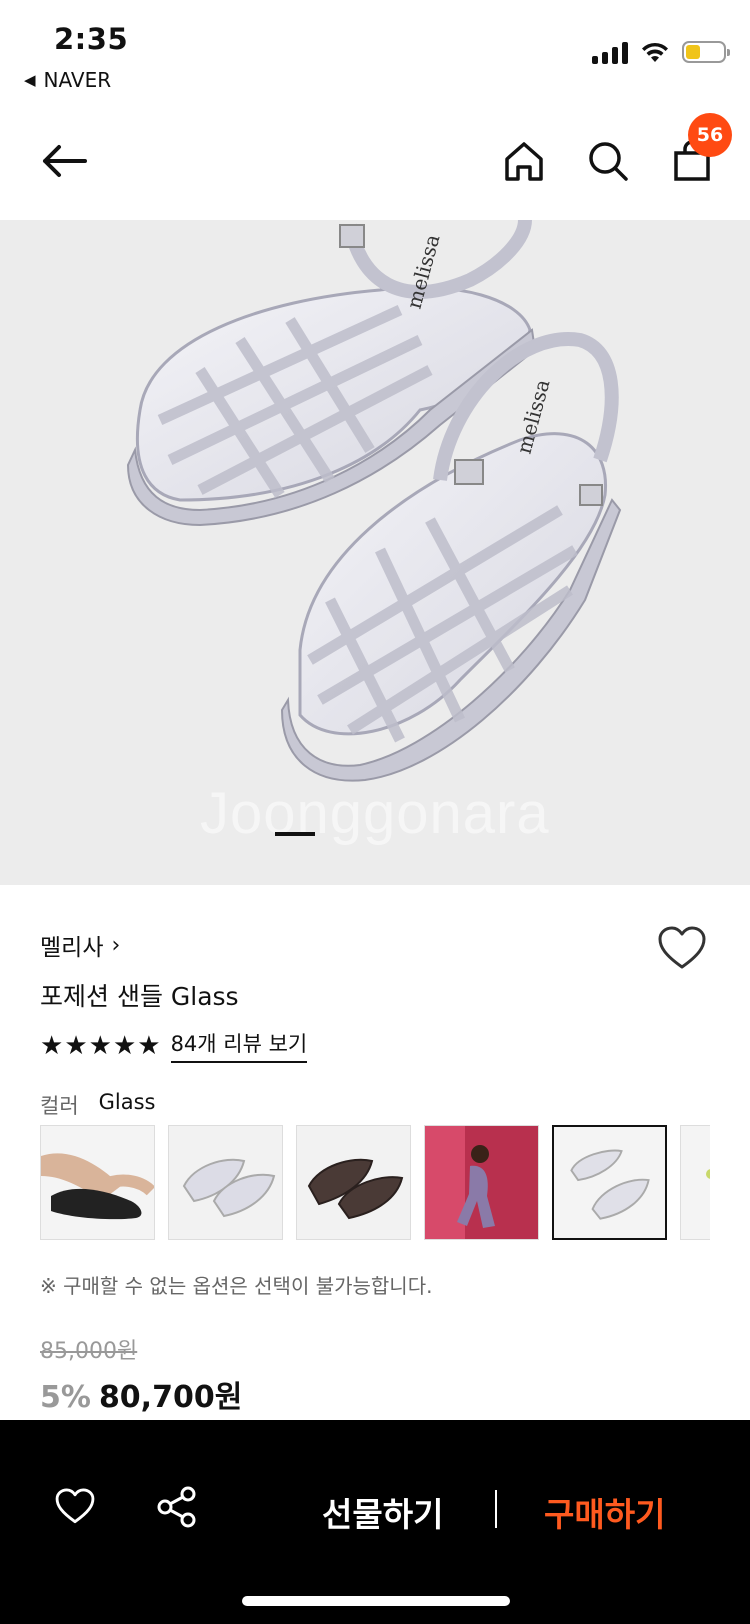  What do you see at coordinates (91, 39) in the screenshot?
I see `clock: 2:35` at bounding box center [91, 39].